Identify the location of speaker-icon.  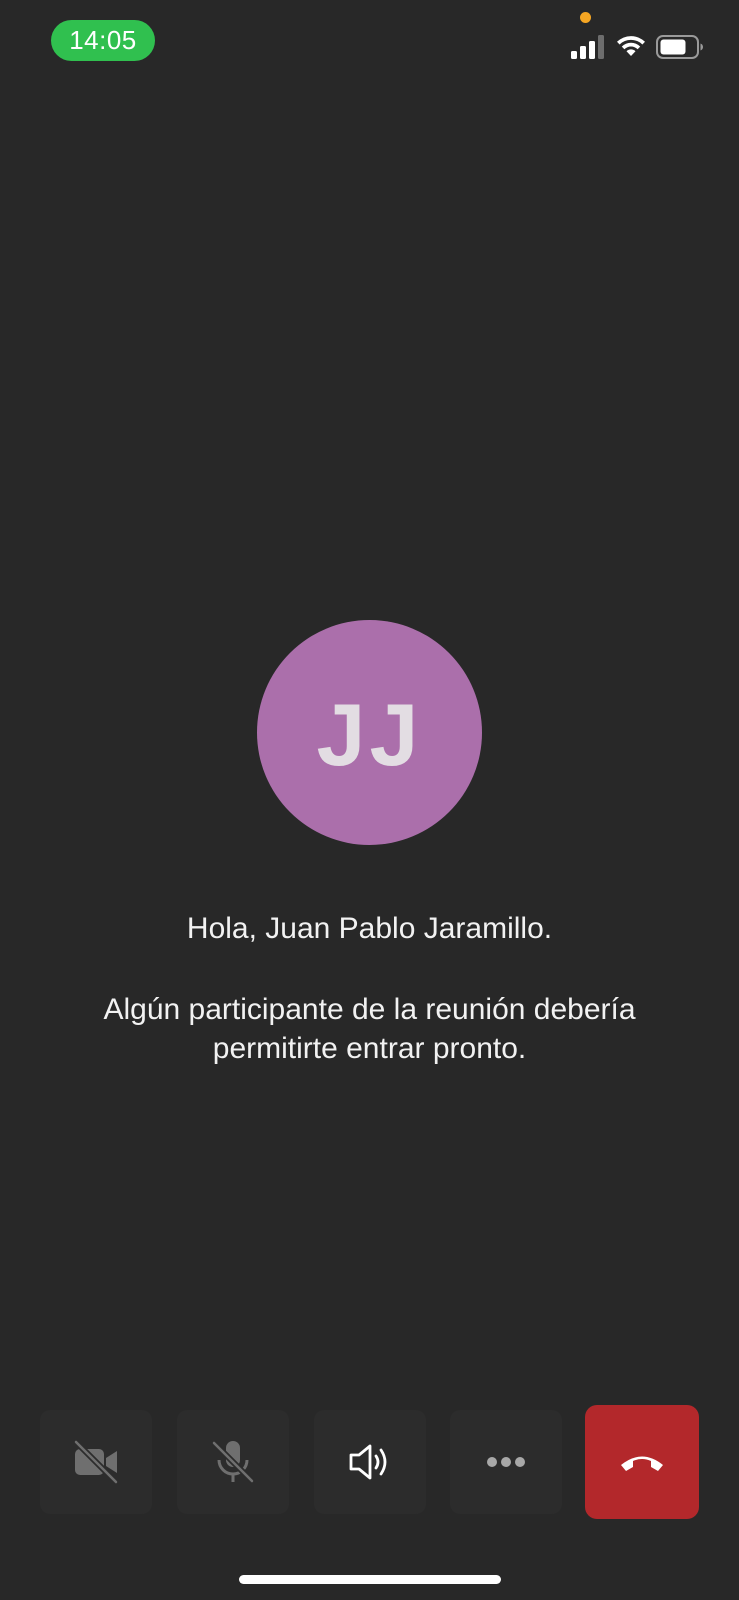
(368, 1462).